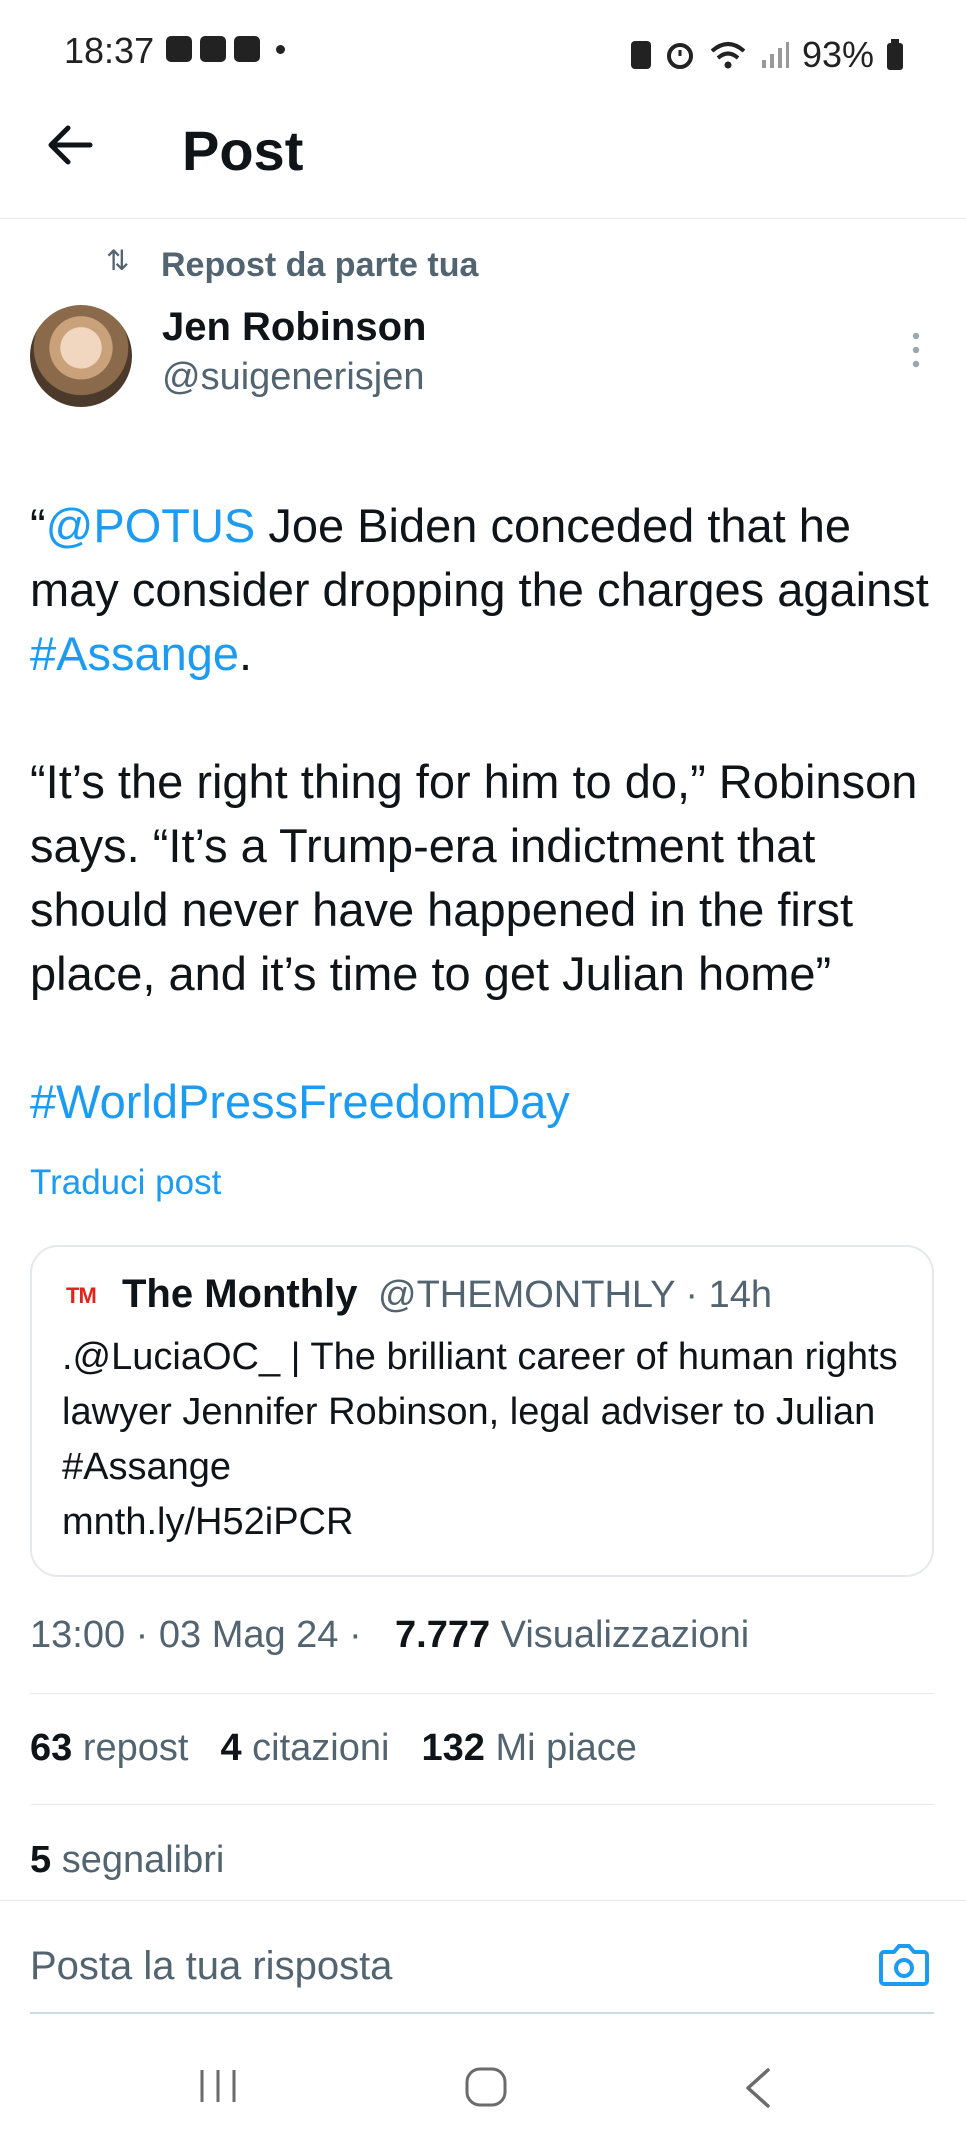  I want to click on bookmarks-count: 5, so click(41, 1860).